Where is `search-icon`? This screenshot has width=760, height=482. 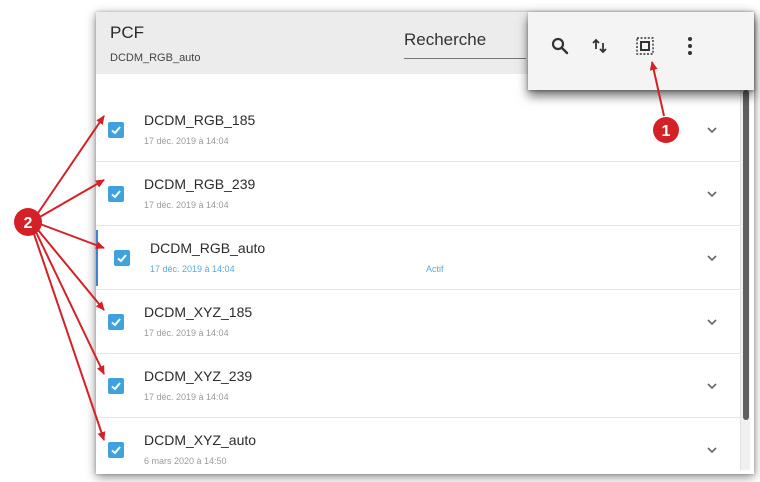
search-icon is located at coordinates (560, 46).